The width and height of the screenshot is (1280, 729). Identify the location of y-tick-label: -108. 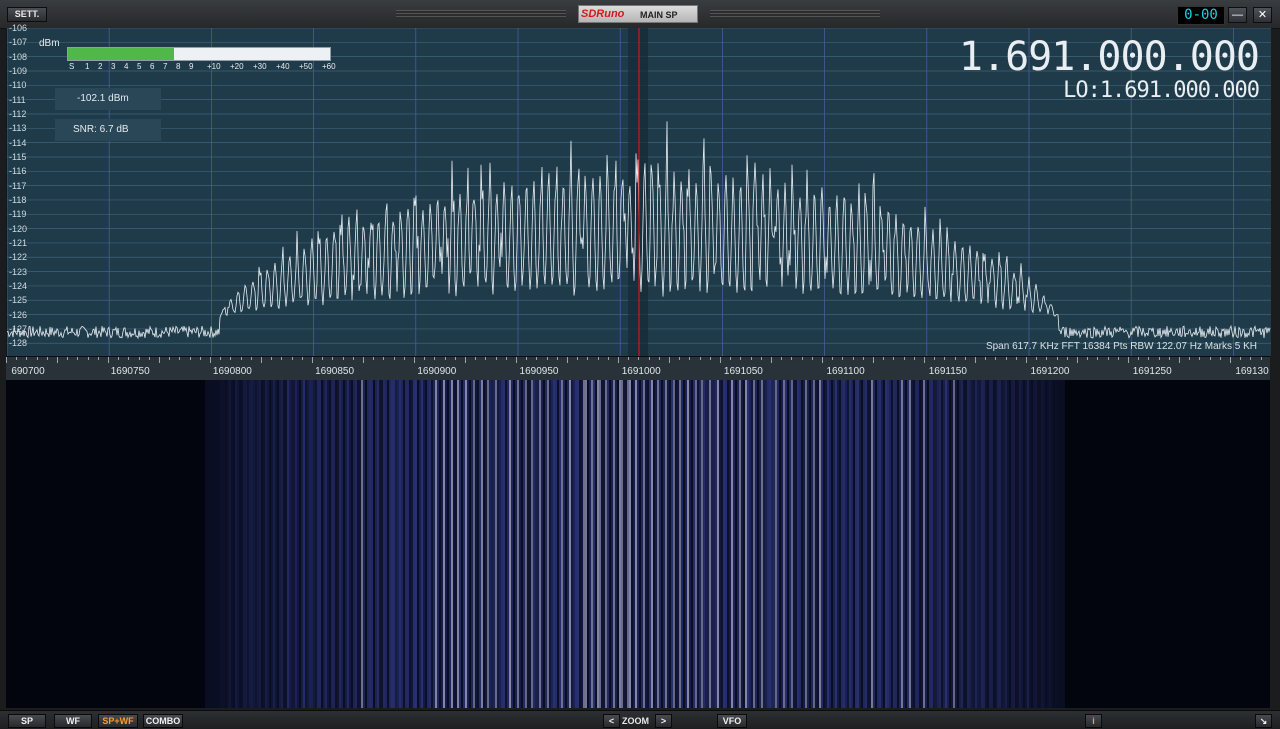
(18, 56).